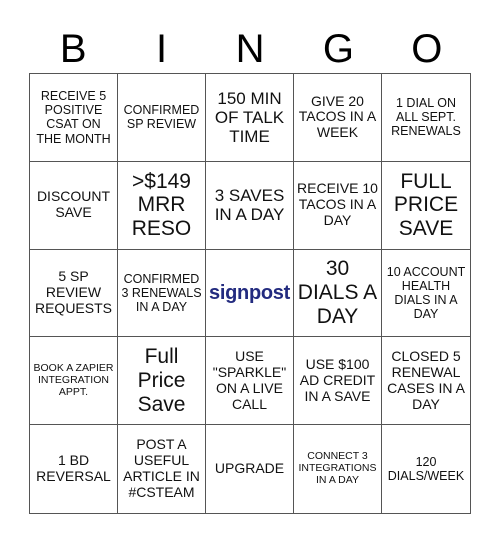 This screenshot has height=544, width=500. I want to click on bingo-cell-text: GIVE 20 TACOS IN A WEEK, so click(337, 116).